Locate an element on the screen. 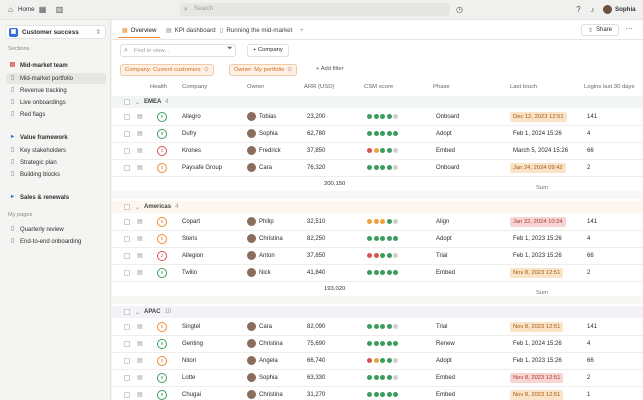 Image resolution: width=643 pixels, height=400 pixels. trash-button: ▥ is located at coordinates (59, 9).